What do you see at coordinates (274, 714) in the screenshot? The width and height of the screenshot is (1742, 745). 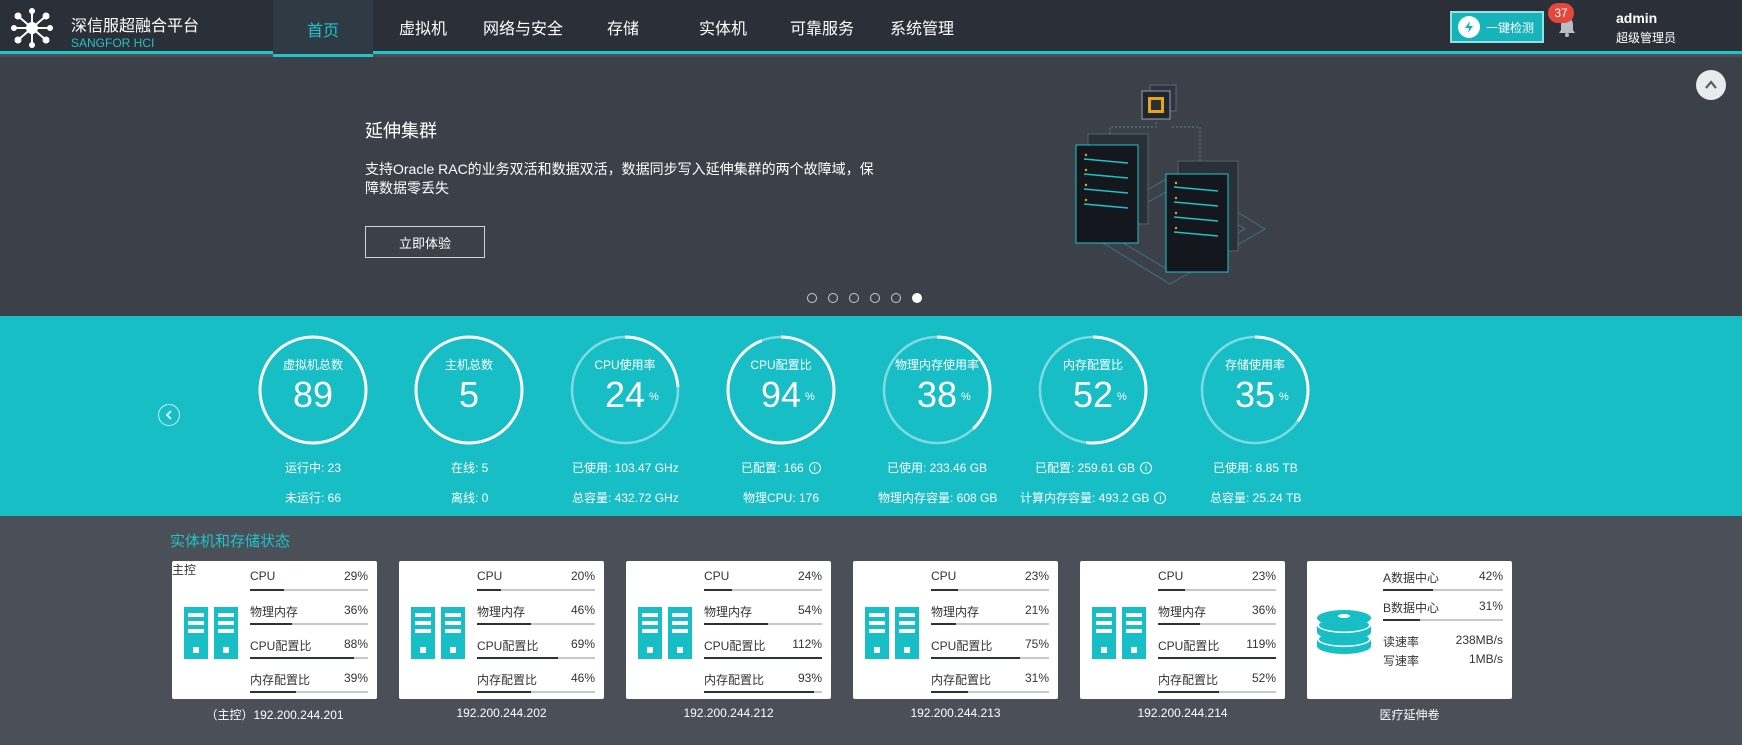 I see `host-ip: （主控）192.200.244.201` at bounding box center [274, 714].